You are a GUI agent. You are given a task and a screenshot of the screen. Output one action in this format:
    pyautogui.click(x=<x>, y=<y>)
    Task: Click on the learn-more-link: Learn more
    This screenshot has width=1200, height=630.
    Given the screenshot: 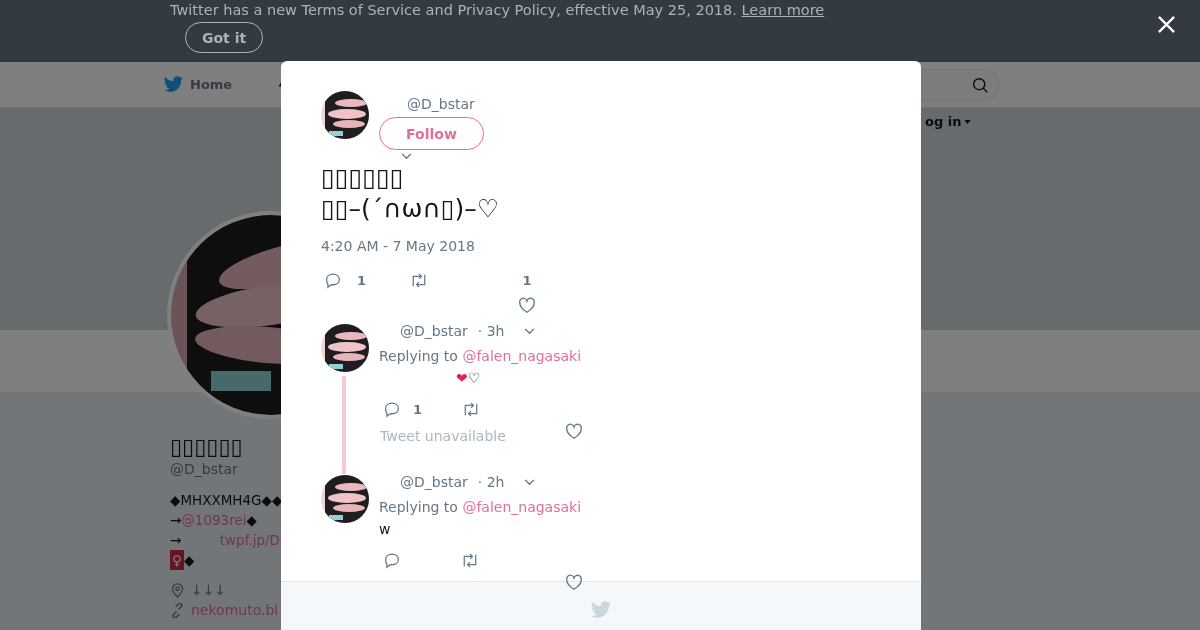 What is the action you would take?
    pyautogui.click(x=783, y=10)
    